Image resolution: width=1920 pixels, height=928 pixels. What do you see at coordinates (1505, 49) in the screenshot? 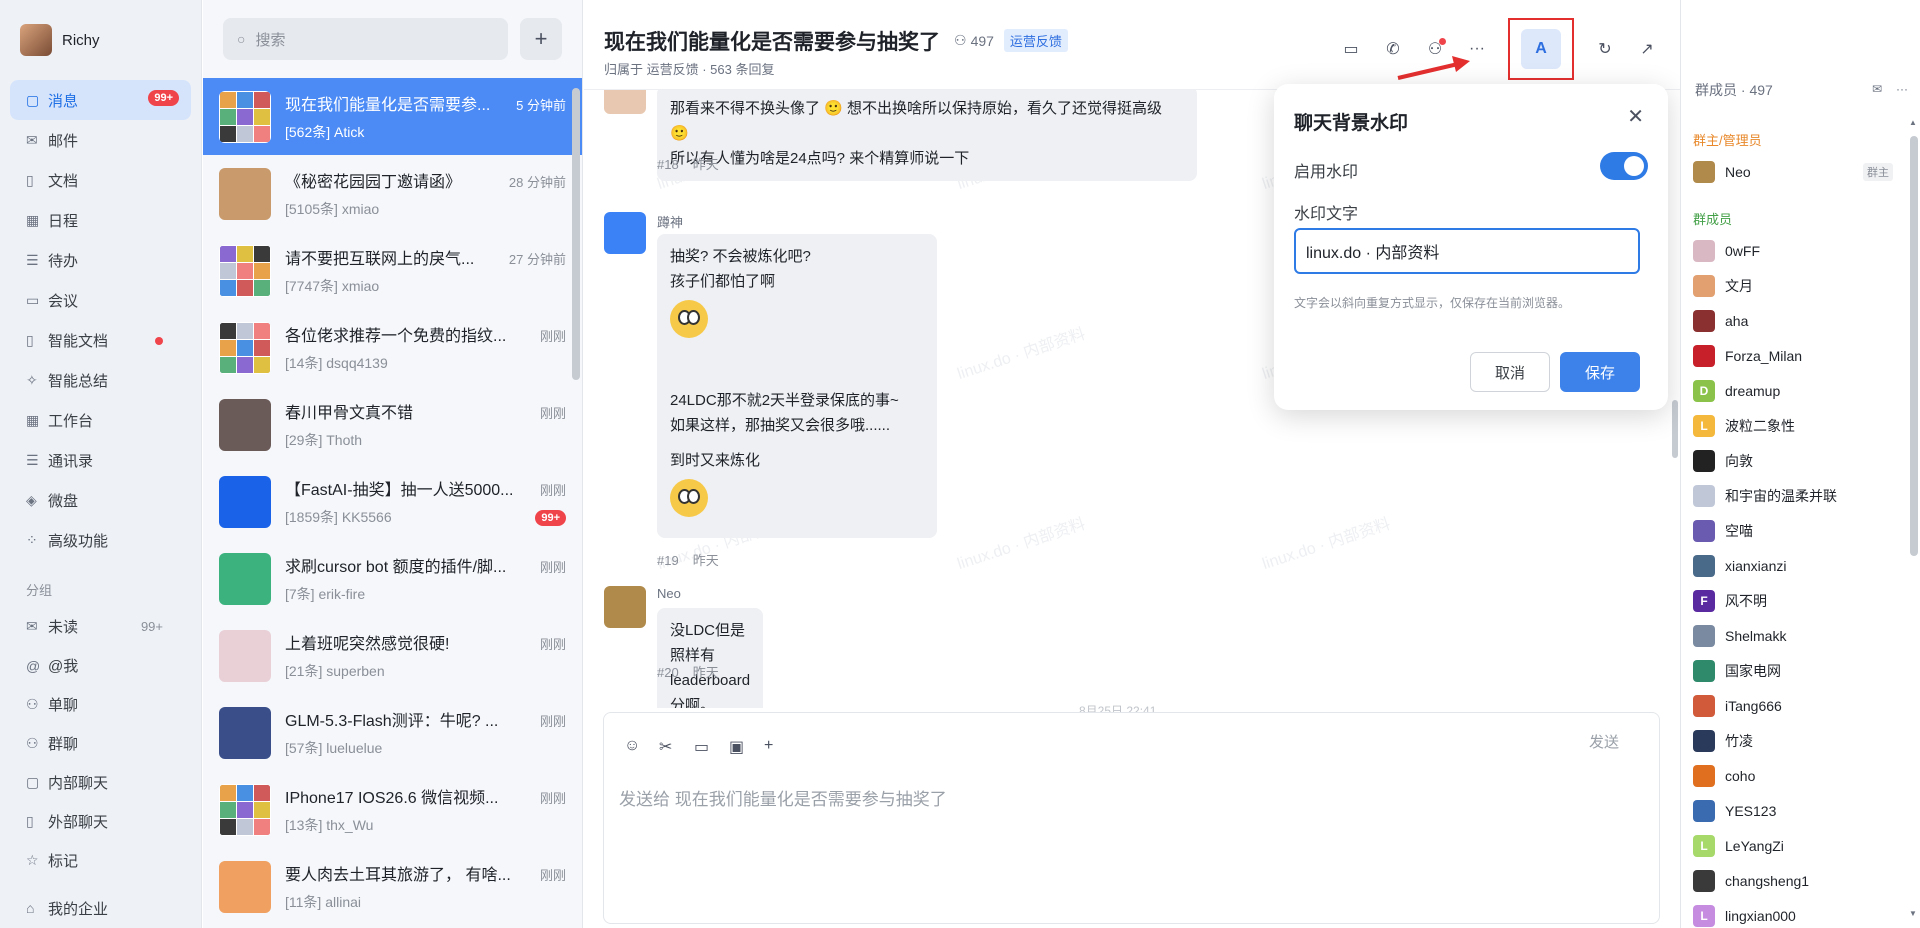
I see `header-toolbar: ▭ ✆ ⚇ ··· A ↻ ↗` at bounding box center [1505, 49].